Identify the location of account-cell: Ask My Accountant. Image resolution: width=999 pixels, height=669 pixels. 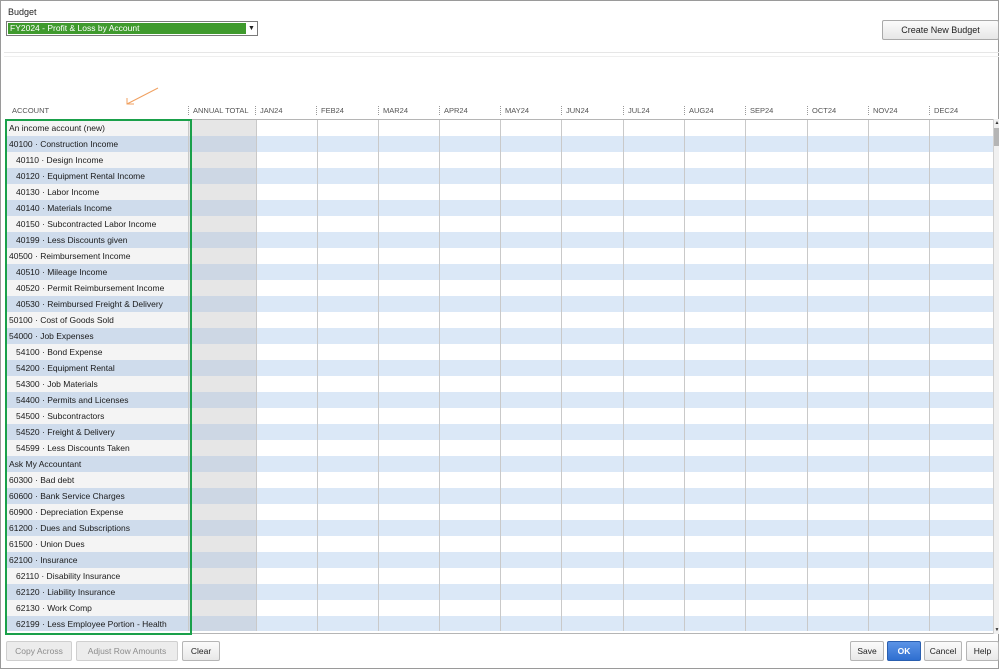
(96, 464).